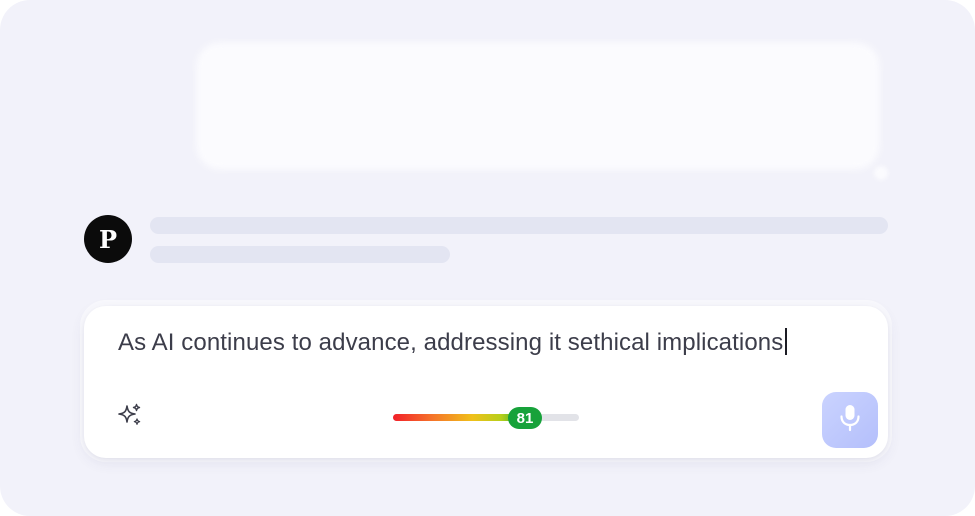 This screenshot has height=516, width=975. What do you see at coordinates (519, 225) in the screenshot?
I see `loading-skeleton-line` at bounding box center [519, 225].